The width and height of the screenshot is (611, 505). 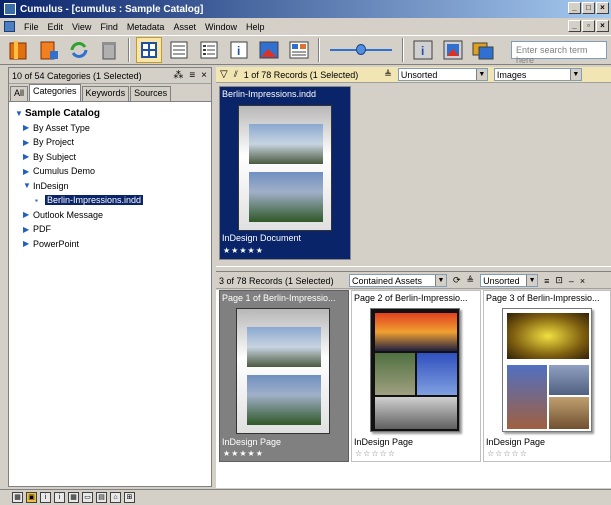 What do you see at coordinates (79, 50) in the screenshot?
I see `refresh-icon` at bounding box center [79, 50].